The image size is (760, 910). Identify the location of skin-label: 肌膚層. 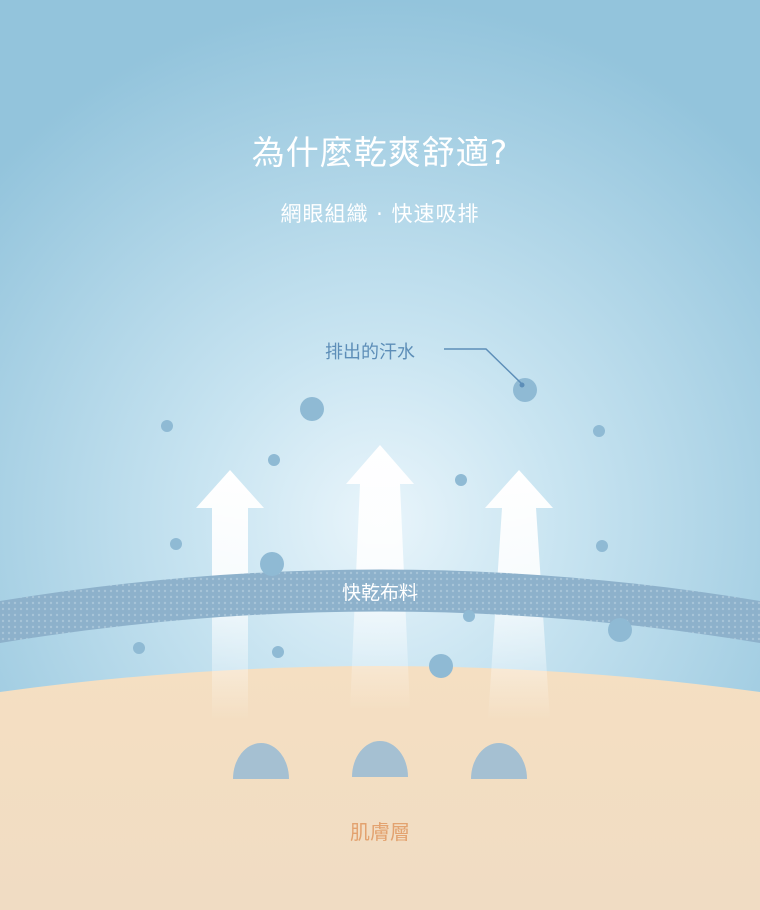
(380, 832).